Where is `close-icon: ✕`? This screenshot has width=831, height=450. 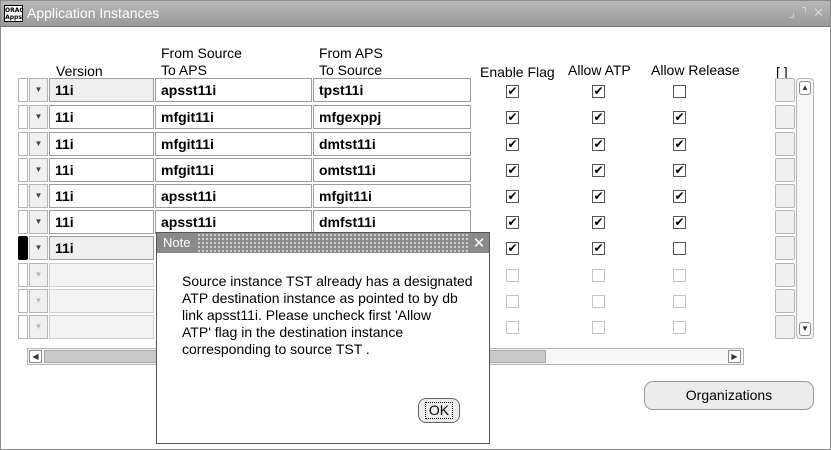 close-icon: ✕ is located at coordinates (479, 243).